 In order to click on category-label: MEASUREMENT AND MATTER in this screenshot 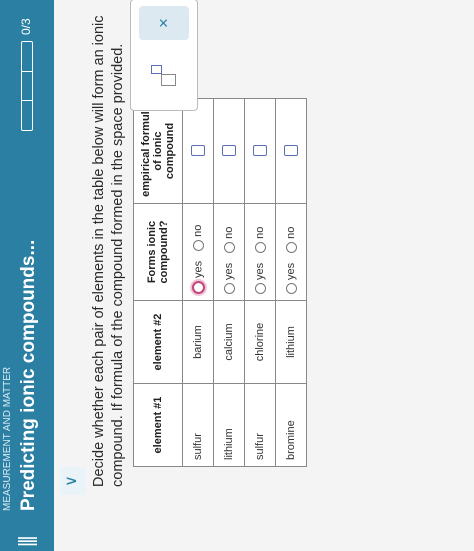, I will do `click(7, 438)`.